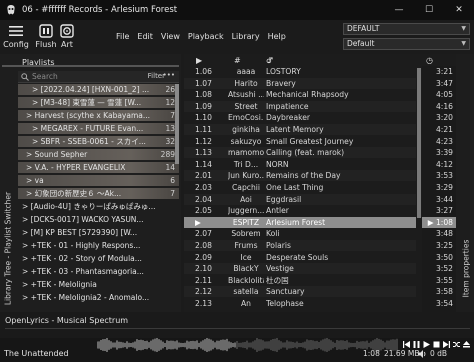  Describe the element at coordinates (300, 83) in the screenshot. I see `playlist-row: 1.07 Harito Bravery` at that location.